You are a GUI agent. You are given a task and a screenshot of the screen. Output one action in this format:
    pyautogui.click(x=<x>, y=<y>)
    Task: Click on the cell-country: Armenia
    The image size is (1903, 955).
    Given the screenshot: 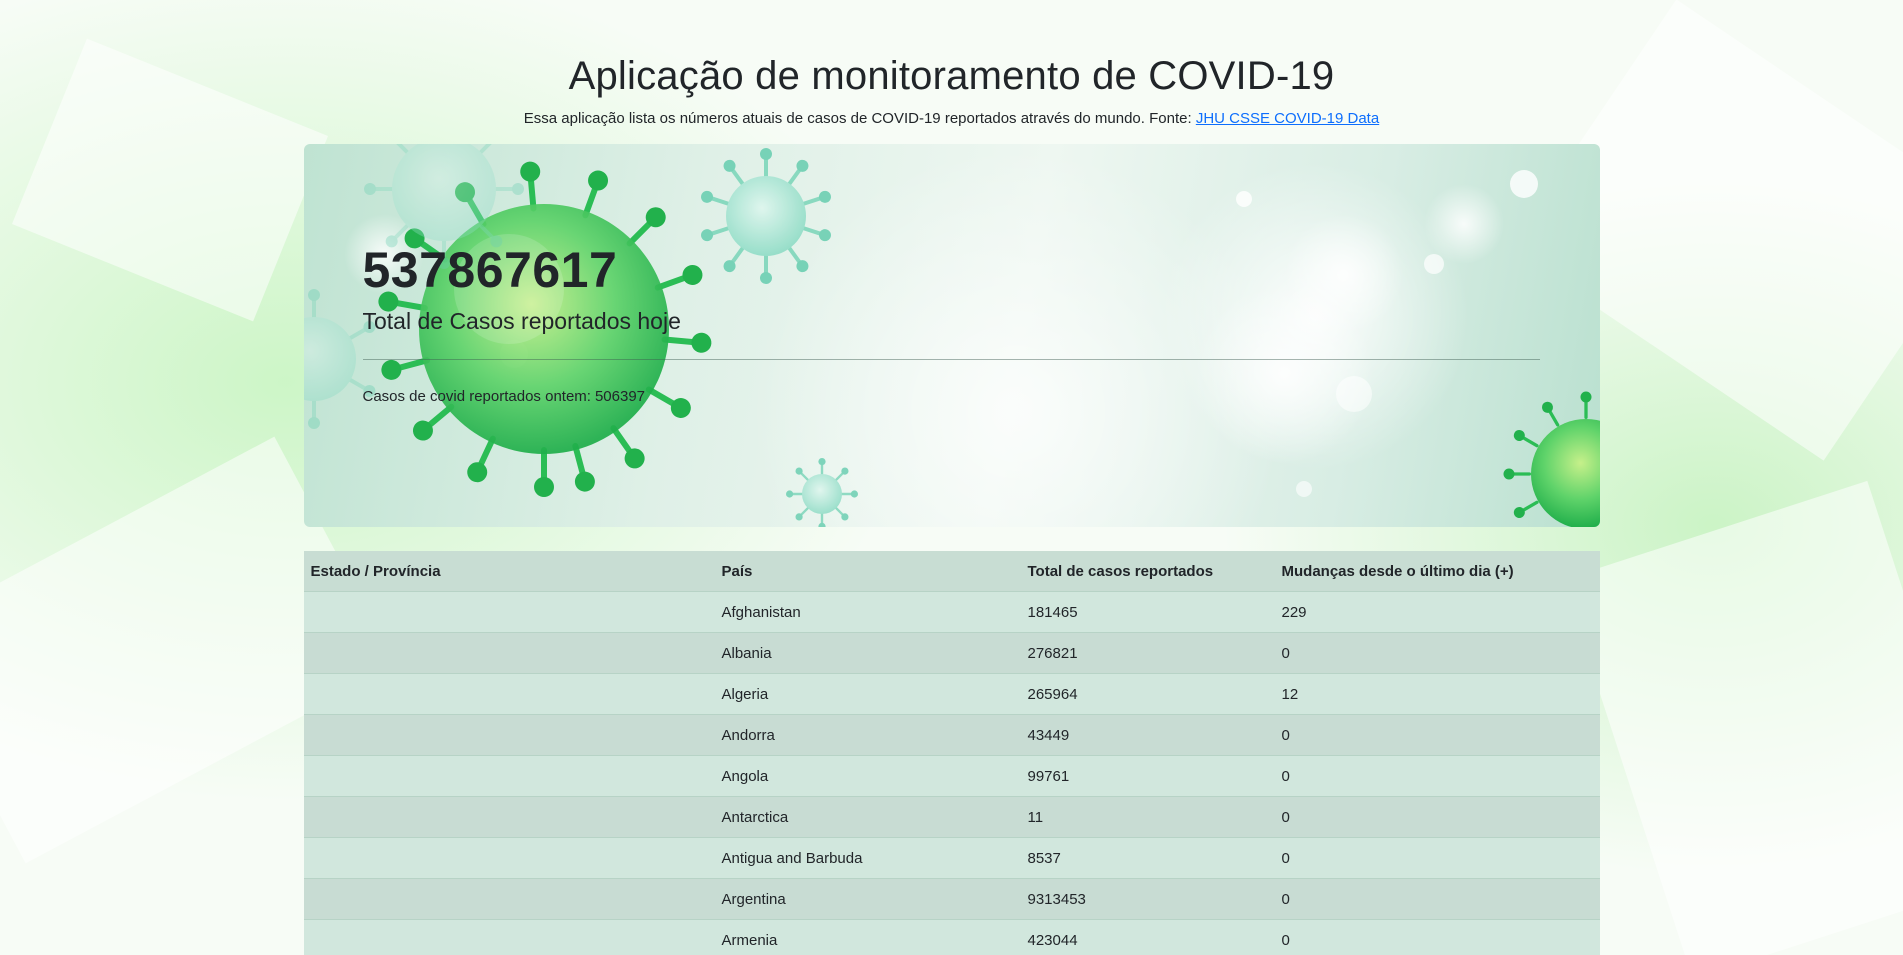 What is the action you would take?
    pyautogui.click(x=867, y=937)
    